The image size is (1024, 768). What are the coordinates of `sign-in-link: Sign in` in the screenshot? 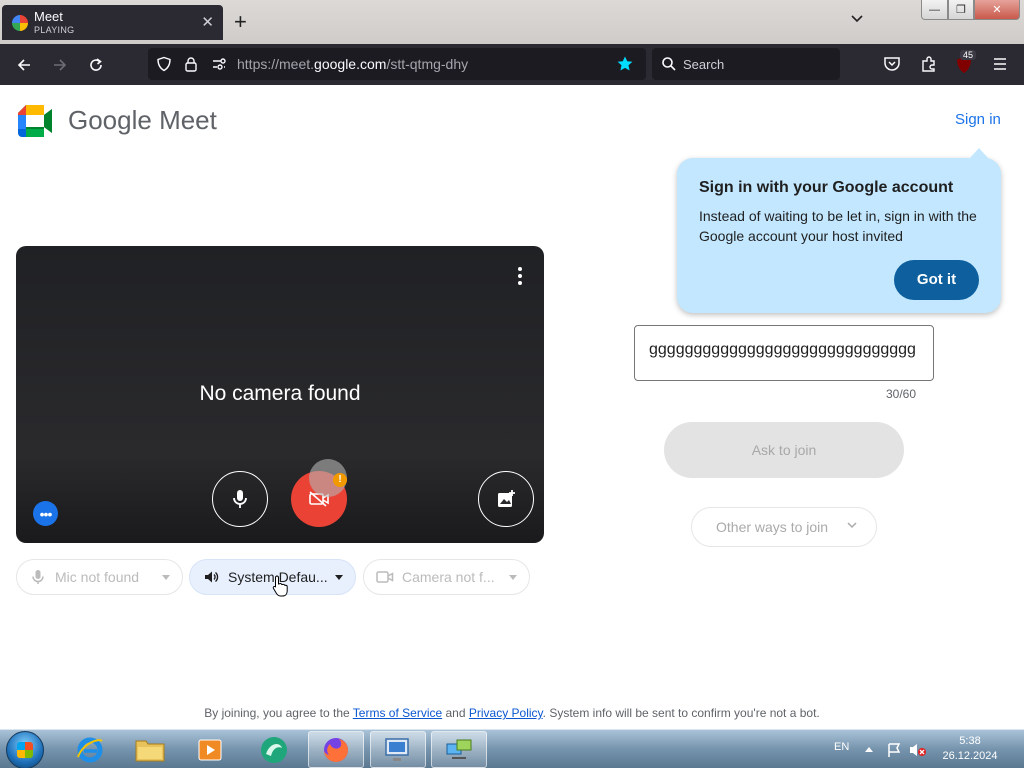 It's located at (978, 119).